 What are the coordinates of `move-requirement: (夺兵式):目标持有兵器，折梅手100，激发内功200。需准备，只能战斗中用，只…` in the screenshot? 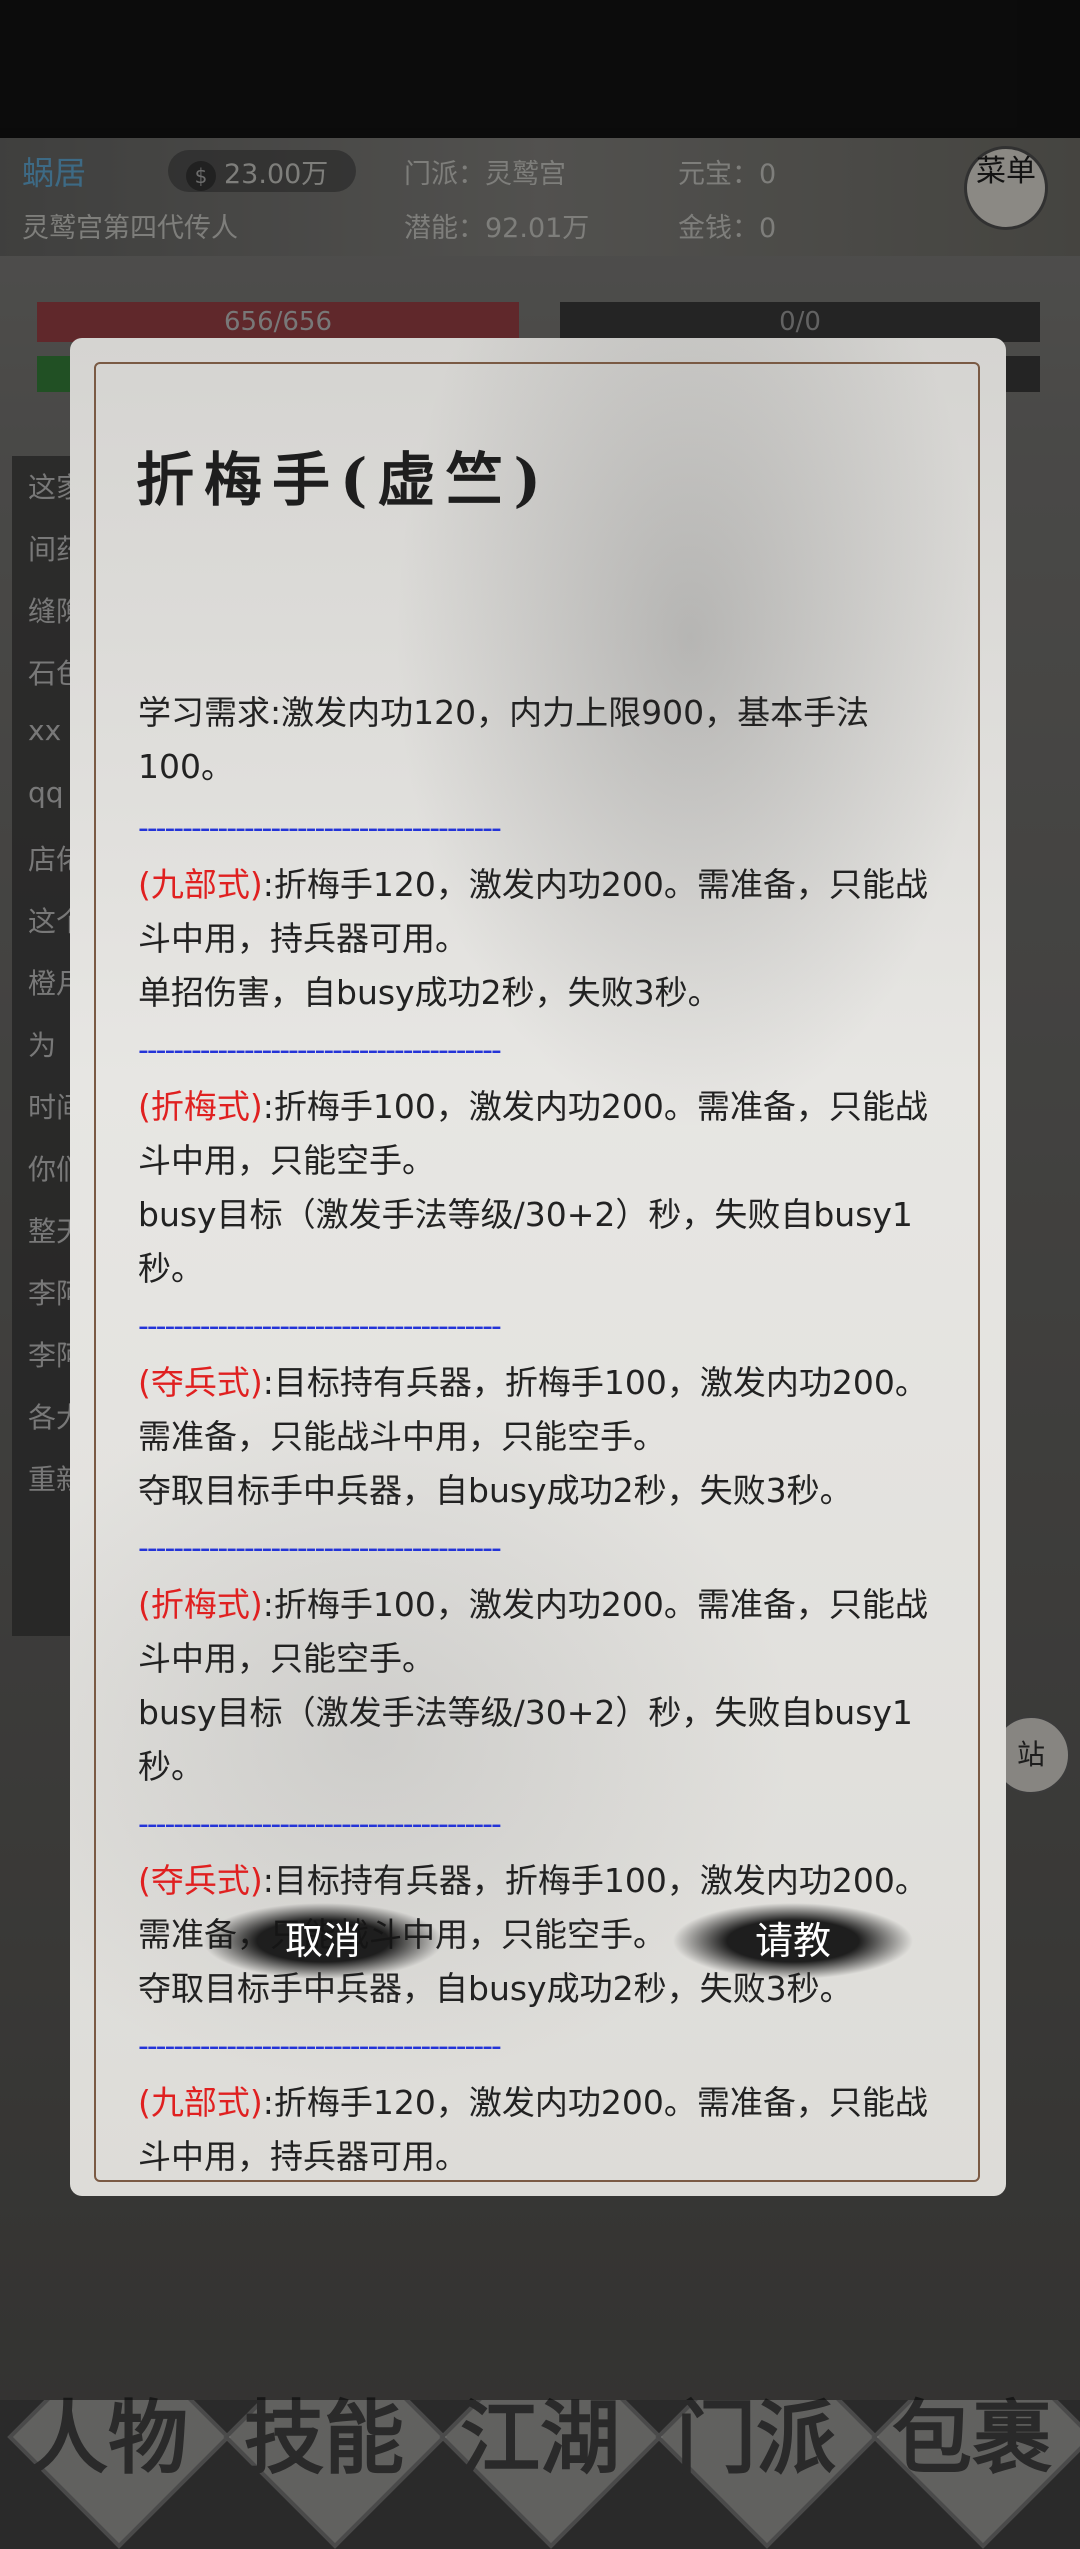 It's located at (541, 1410).